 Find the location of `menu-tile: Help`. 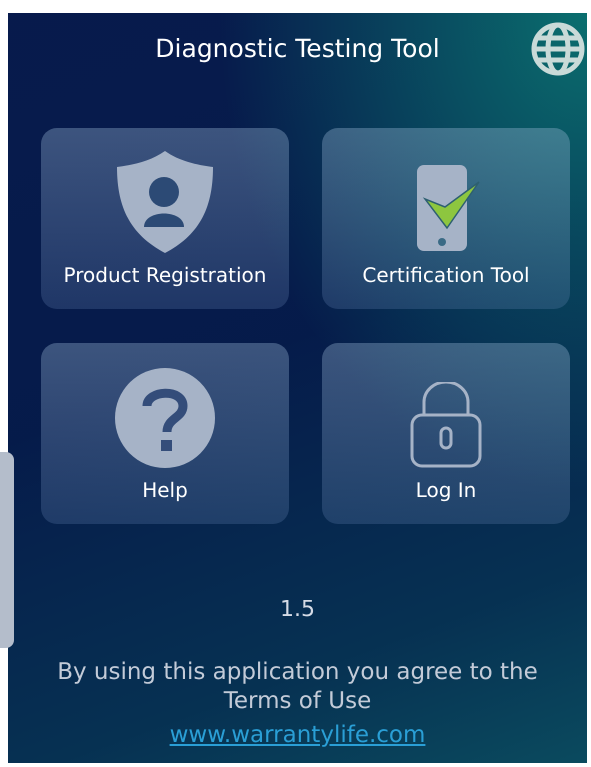

menu-tile: Help is located at coordinates (165, 433).